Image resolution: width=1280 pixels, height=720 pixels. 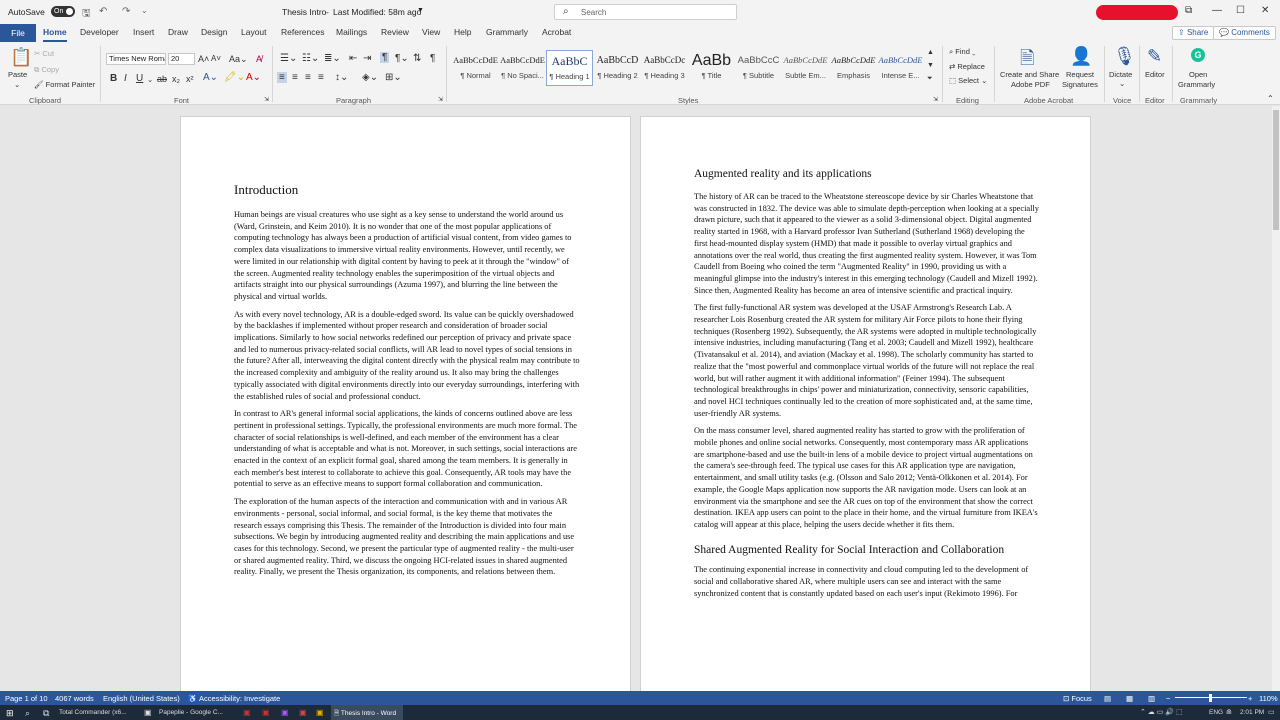 I want to click on styles-scroll-down-icon: ▼, so click(x=930, y=65).